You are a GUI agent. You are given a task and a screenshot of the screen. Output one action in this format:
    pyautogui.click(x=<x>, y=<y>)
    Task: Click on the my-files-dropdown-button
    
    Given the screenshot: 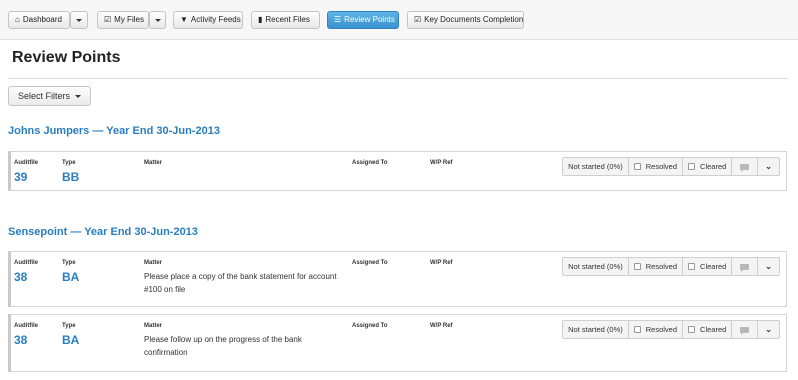 What is the action you would take?
    pyautogui.click(x=157, y=20)
    